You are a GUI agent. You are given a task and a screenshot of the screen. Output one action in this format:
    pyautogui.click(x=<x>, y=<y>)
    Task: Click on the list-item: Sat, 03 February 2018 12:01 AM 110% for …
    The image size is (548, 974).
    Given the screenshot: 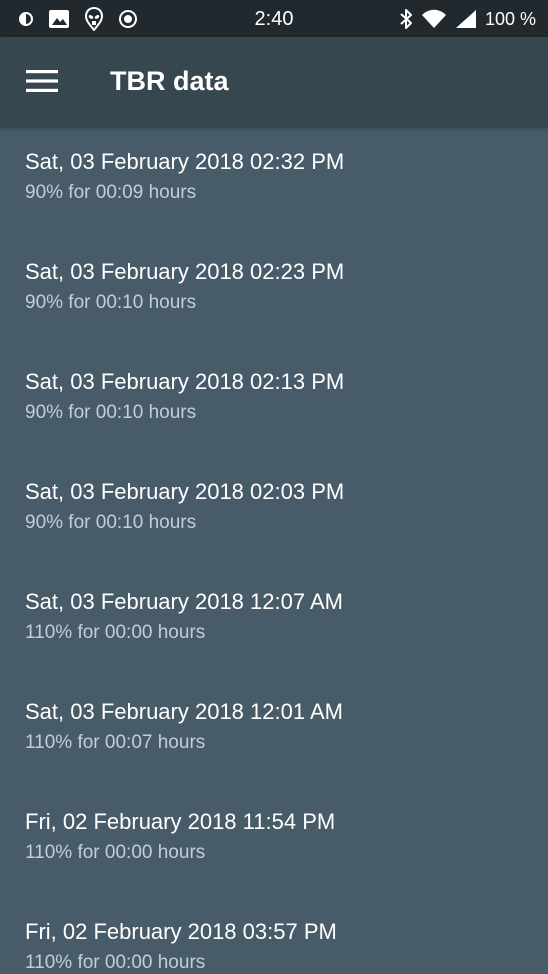 What is the action you would take?
    pyautogui.click(x=274, y=731)
    